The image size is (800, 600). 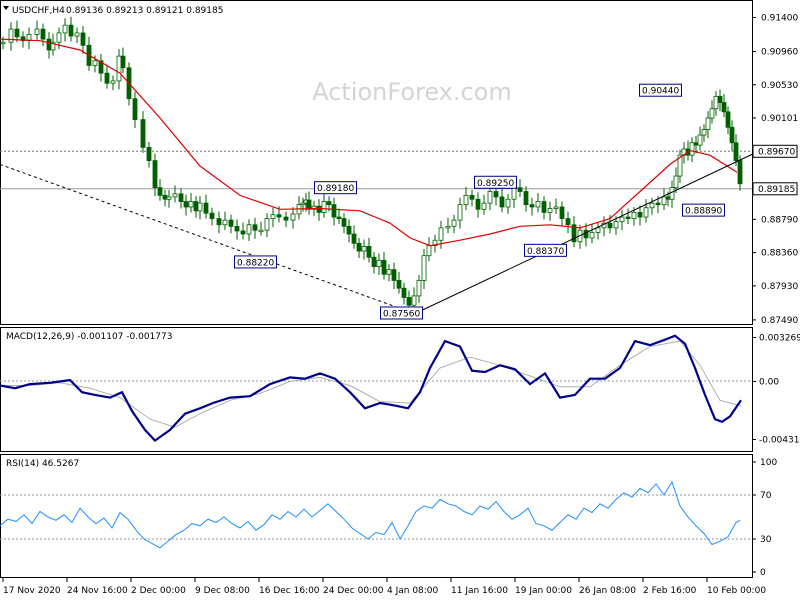 I want to click on price-tick-label: 0.90101, so click(x=779, y=119).